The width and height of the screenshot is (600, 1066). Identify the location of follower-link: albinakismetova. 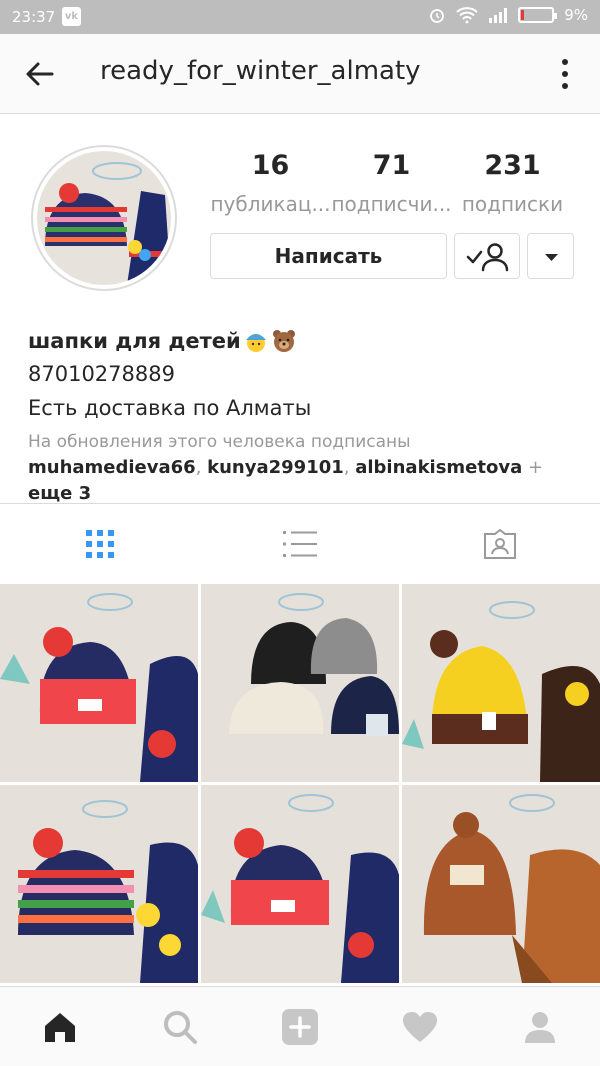
(438, 467).